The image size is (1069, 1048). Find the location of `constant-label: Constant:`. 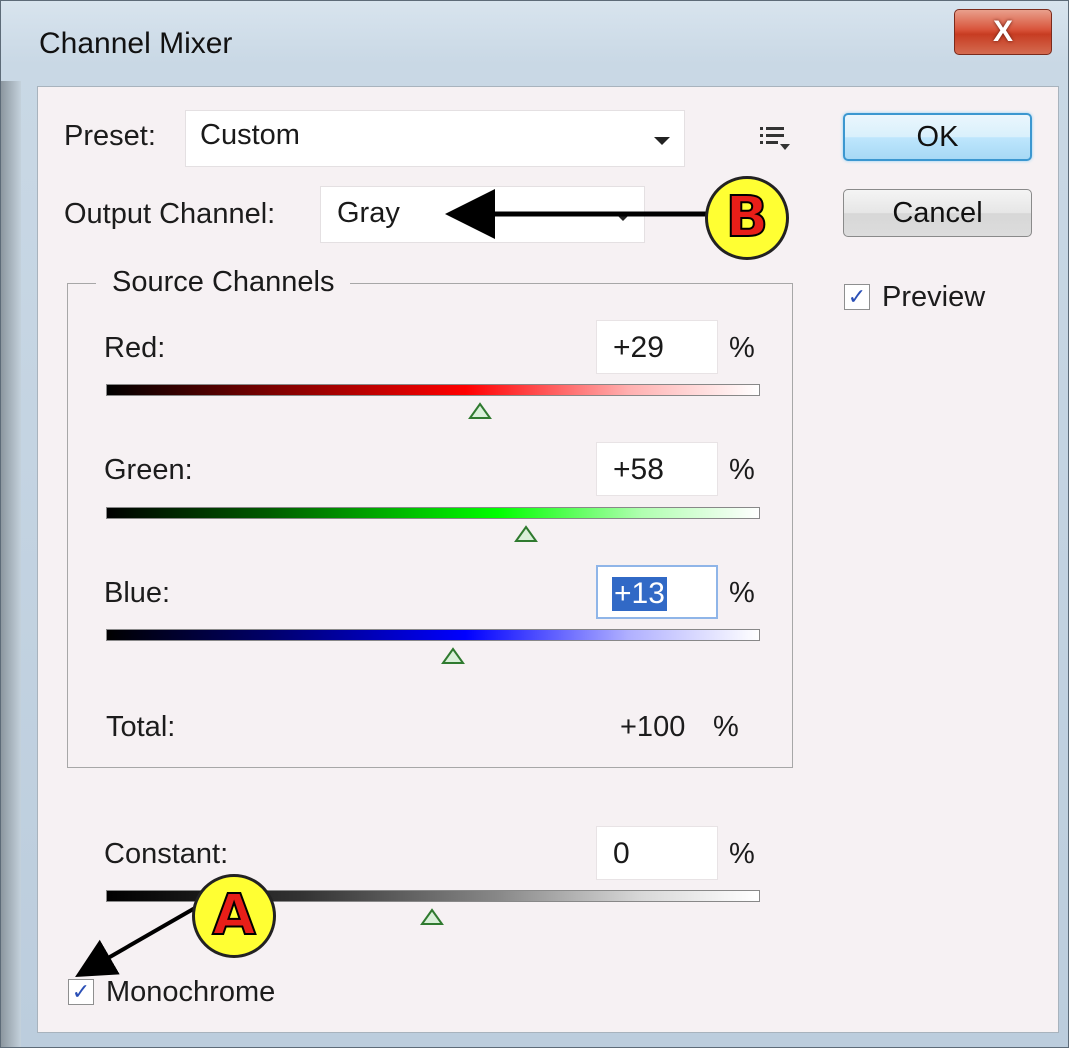

constant-label: Constant: is located at coordinates (166, 854).